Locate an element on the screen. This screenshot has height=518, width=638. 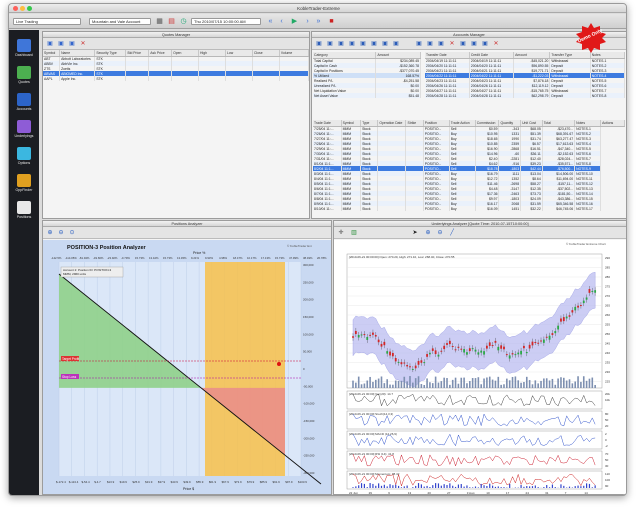
copy-icon: ▣ is located at coordinates (441, 44).